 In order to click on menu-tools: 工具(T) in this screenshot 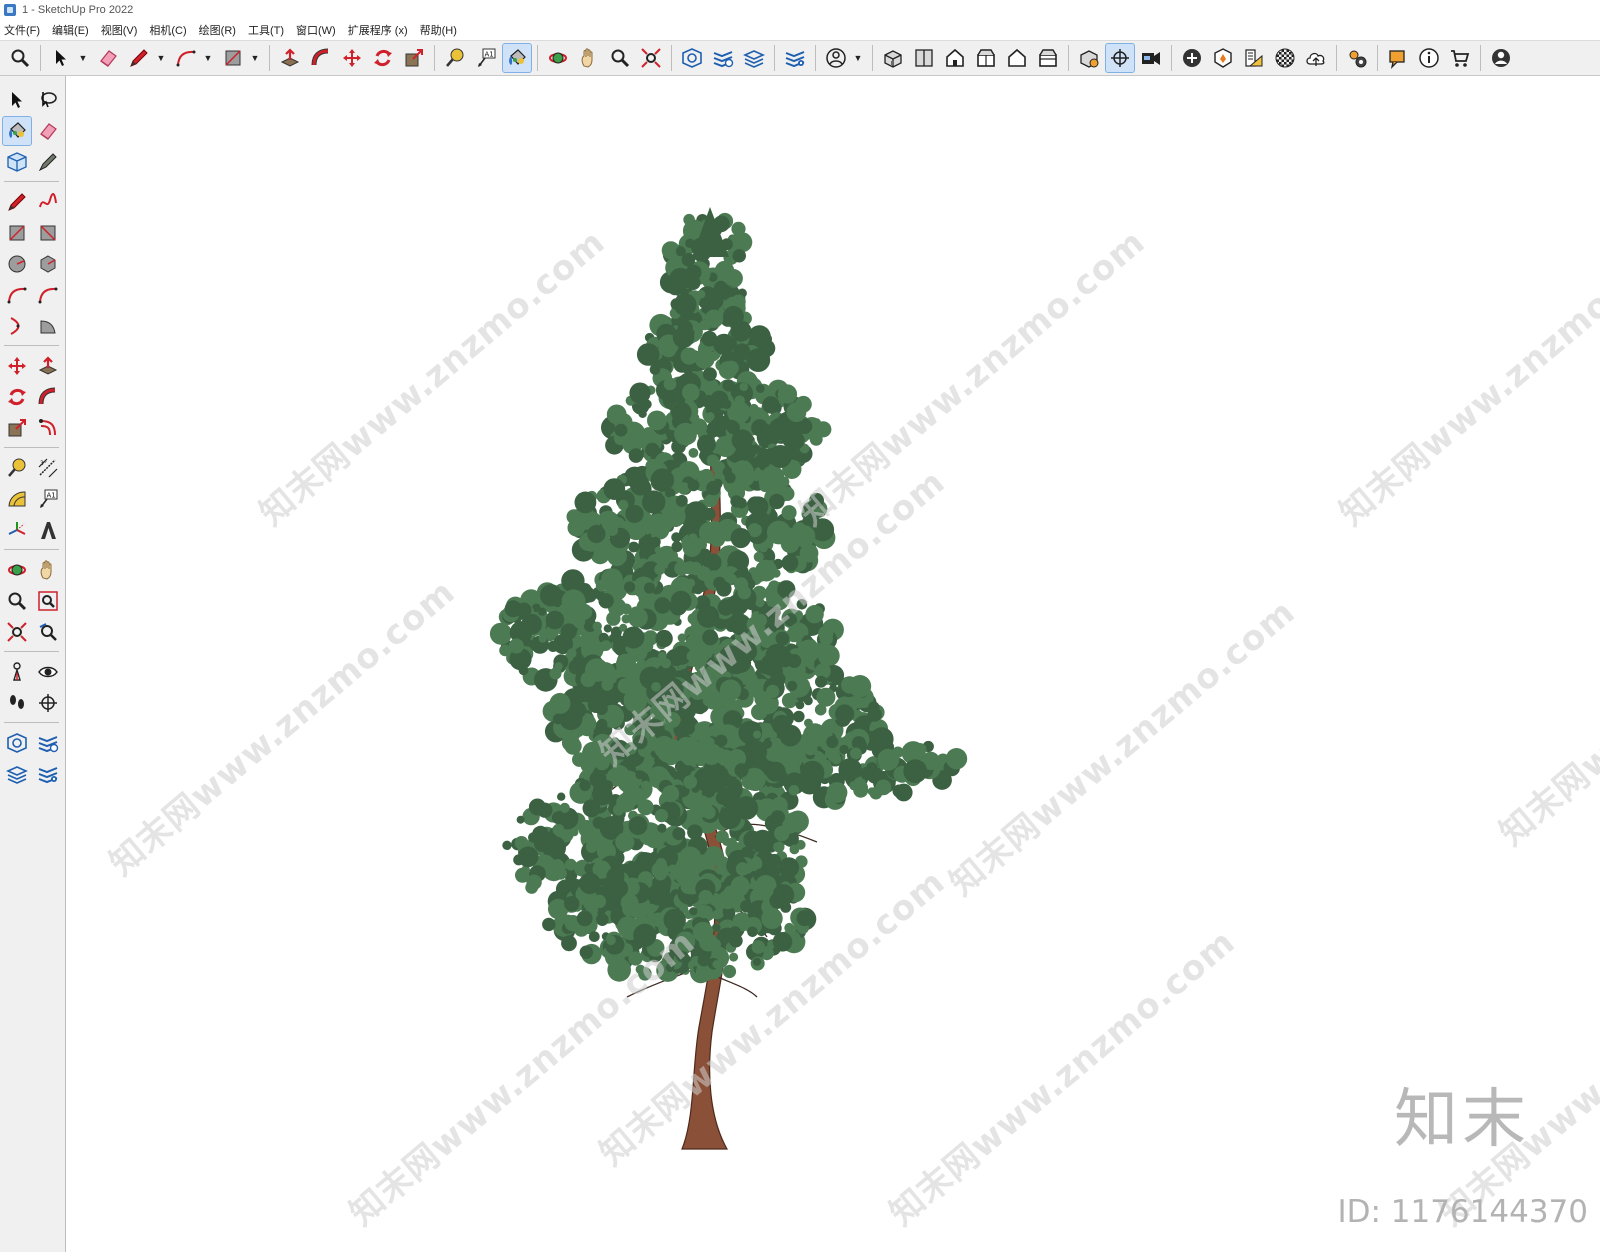, I will do `click(266, 30)`.